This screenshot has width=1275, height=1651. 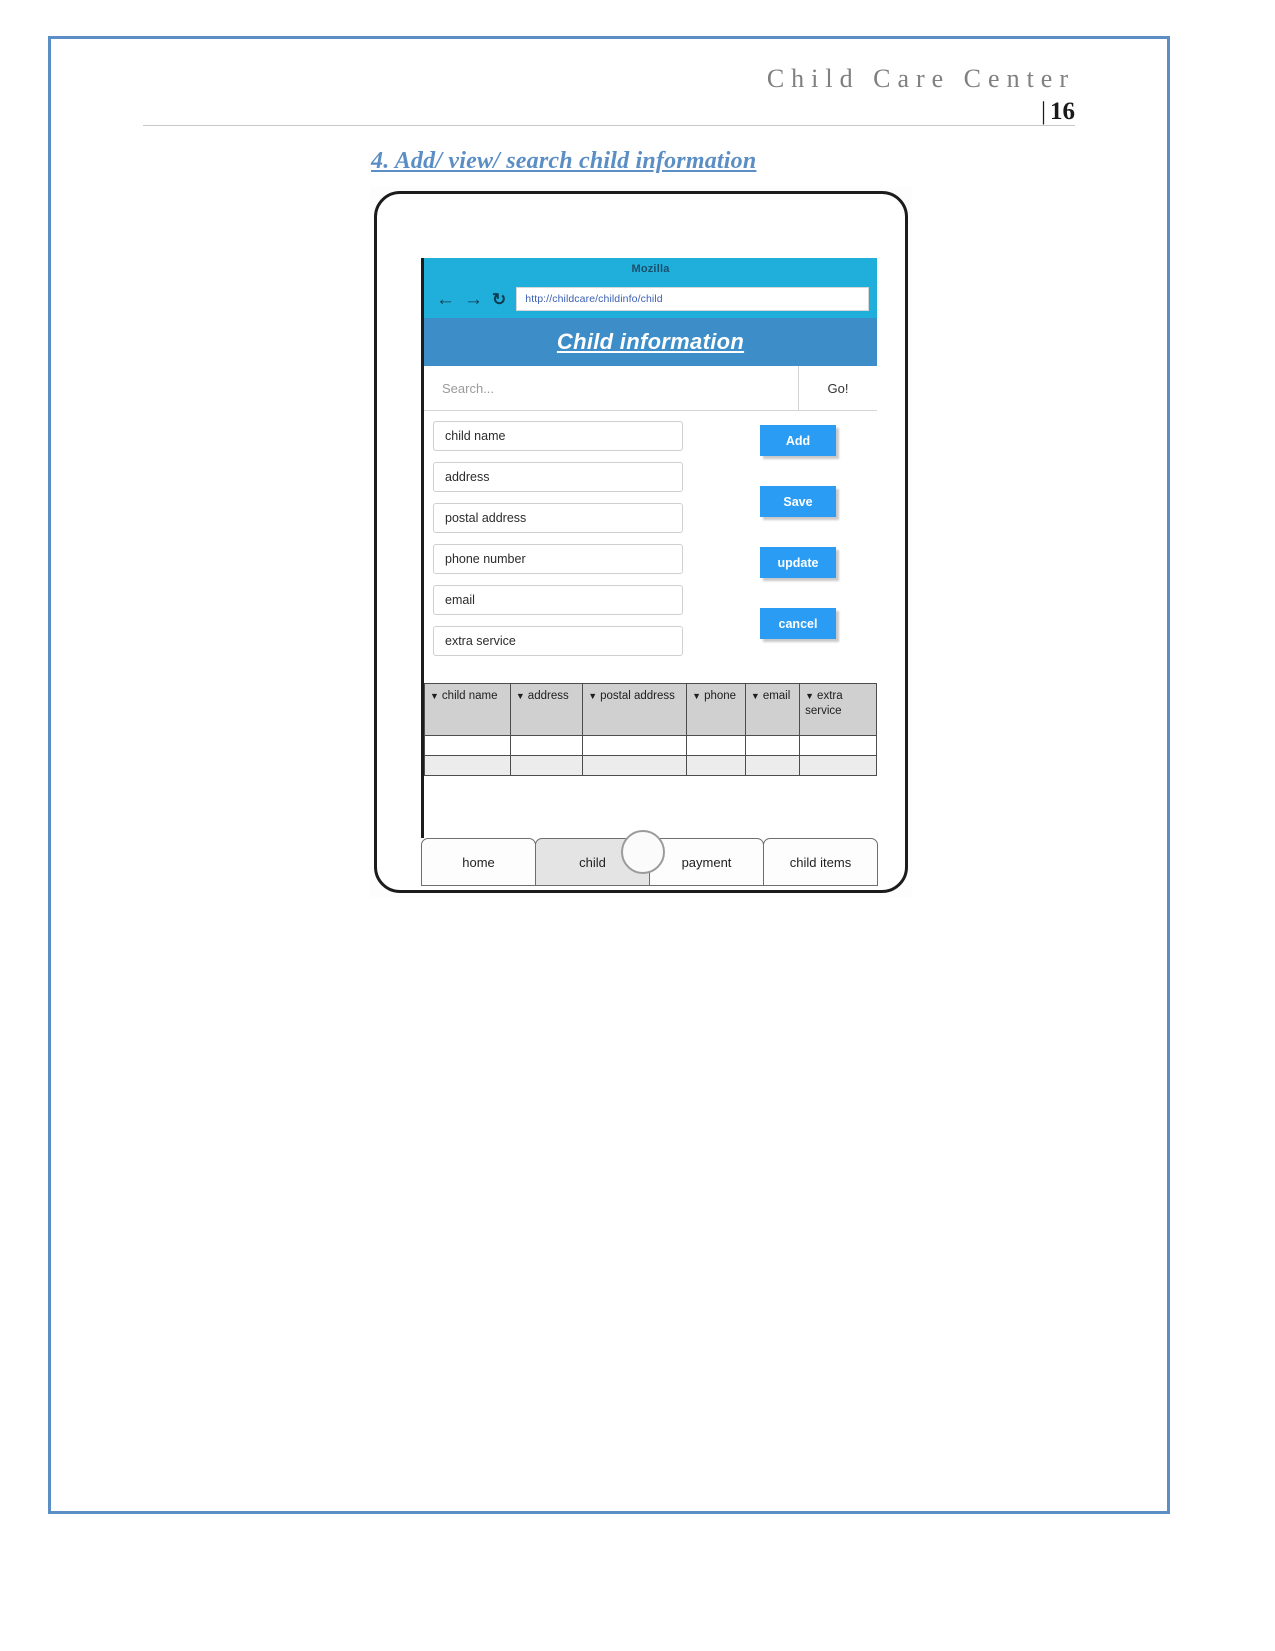 What do you see at coordinates (467, 709) in the screenshot?
I see `column-header-child-name: ▼ child name` at bounding box center [467, 709].